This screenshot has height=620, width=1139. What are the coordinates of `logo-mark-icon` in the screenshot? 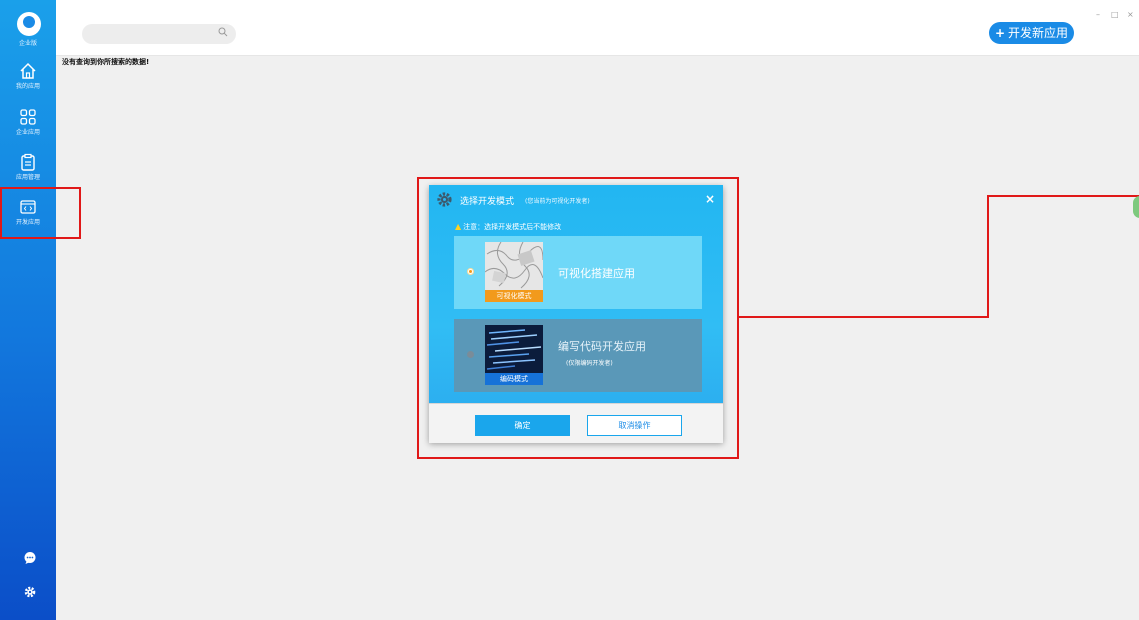 It's located at (29, 22).